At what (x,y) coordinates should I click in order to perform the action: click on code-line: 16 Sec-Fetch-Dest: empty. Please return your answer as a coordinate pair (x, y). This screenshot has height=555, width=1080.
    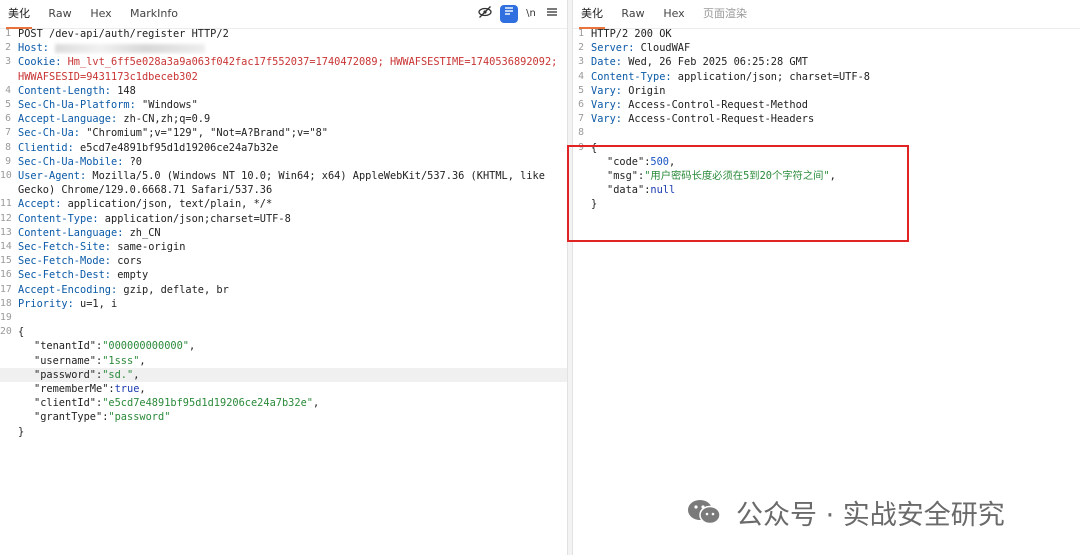
    Looking at the image, I should click on (283, 275).